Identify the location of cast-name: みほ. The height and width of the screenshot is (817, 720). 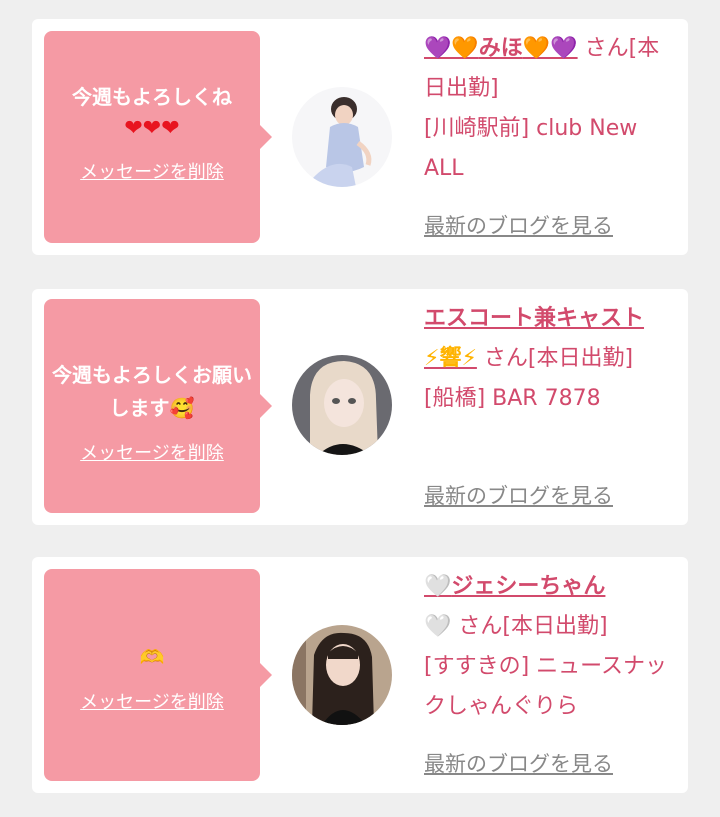
(500, 48).